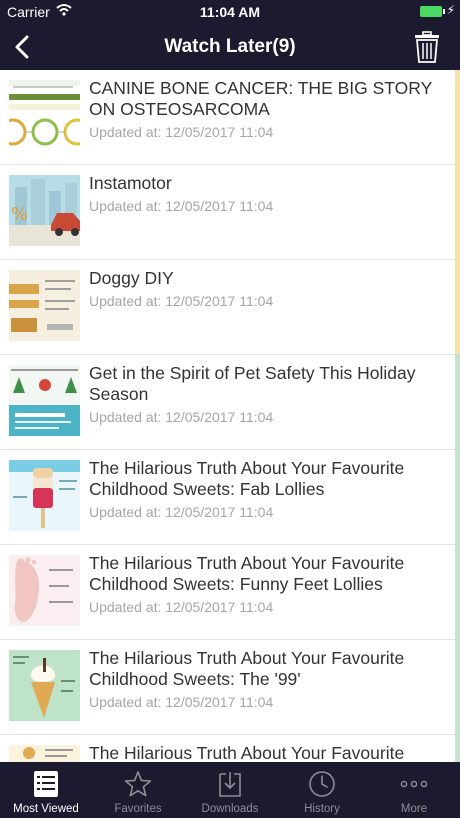 The image size is (460, 818). What do you see at coordinates (414, 790) in the screenshot?
I see `tab-more: More` at bounding box center [414, 790].